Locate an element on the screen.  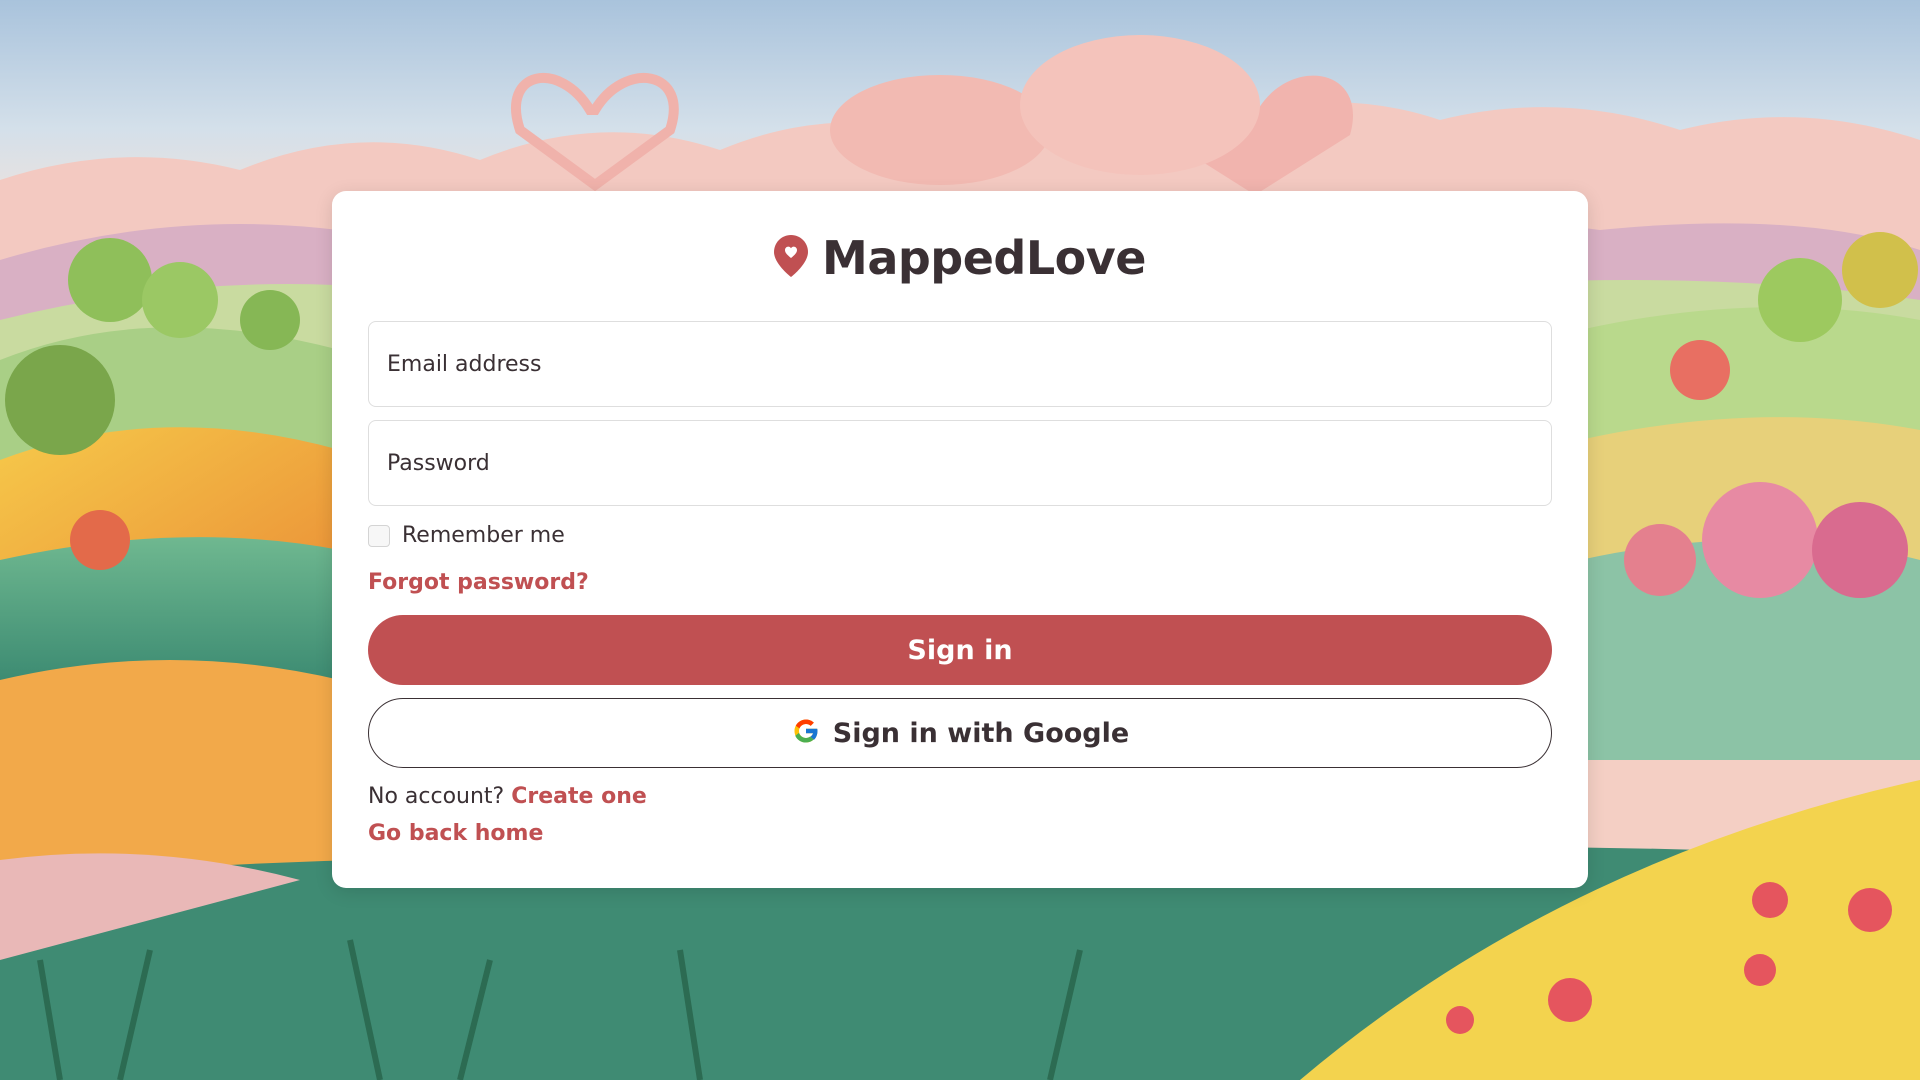
go-back-home-link: Go back home is located at coordinates (455, 833).